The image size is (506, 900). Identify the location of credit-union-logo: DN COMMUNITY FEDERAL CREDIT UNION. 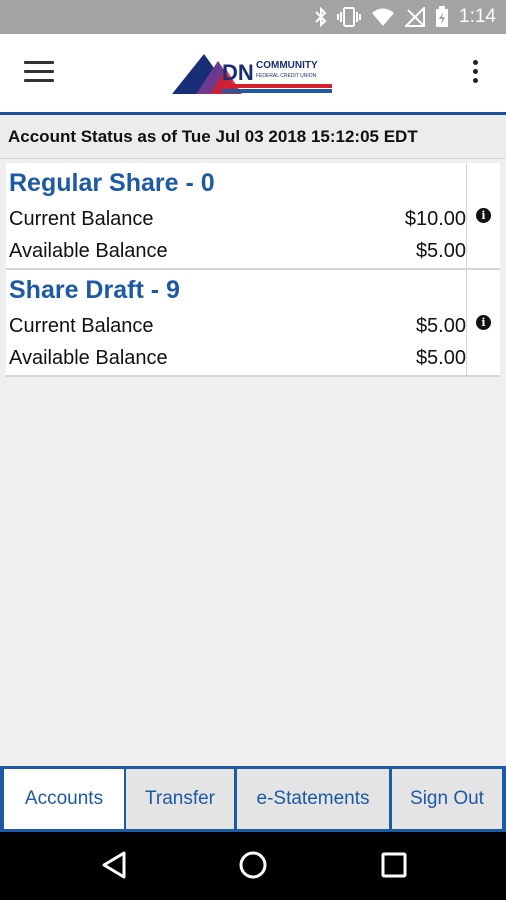
(255, 76).